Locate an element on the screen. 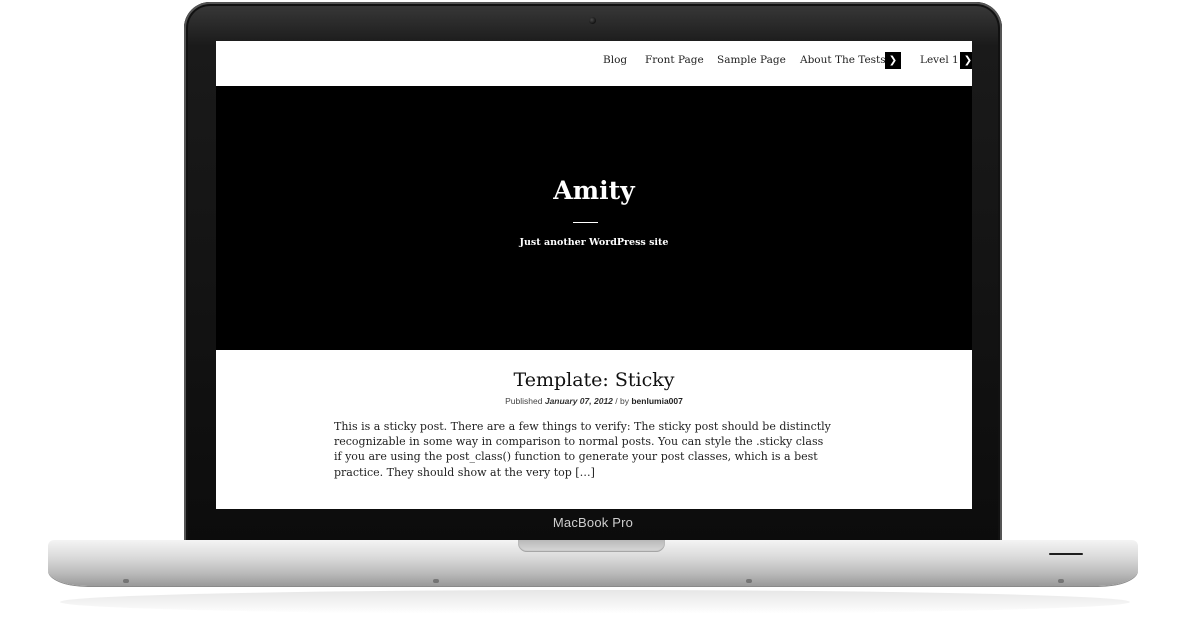 This screenshot has height=630, width=1200. lid-opening-notch is located at coordinates (591, 546).